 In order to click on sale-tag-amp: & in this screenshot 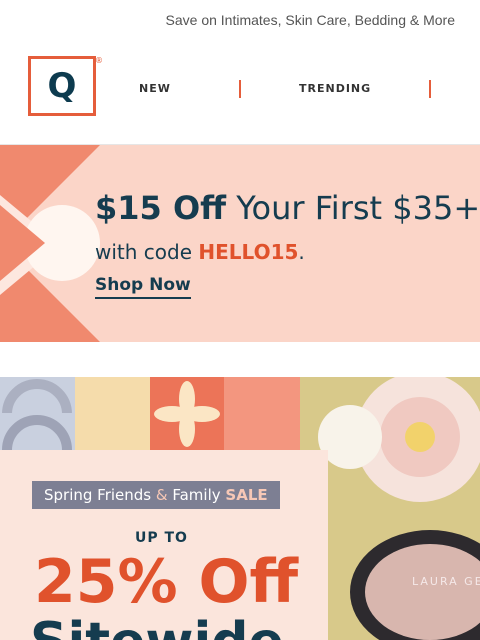, I will do `click(161, 495)`.